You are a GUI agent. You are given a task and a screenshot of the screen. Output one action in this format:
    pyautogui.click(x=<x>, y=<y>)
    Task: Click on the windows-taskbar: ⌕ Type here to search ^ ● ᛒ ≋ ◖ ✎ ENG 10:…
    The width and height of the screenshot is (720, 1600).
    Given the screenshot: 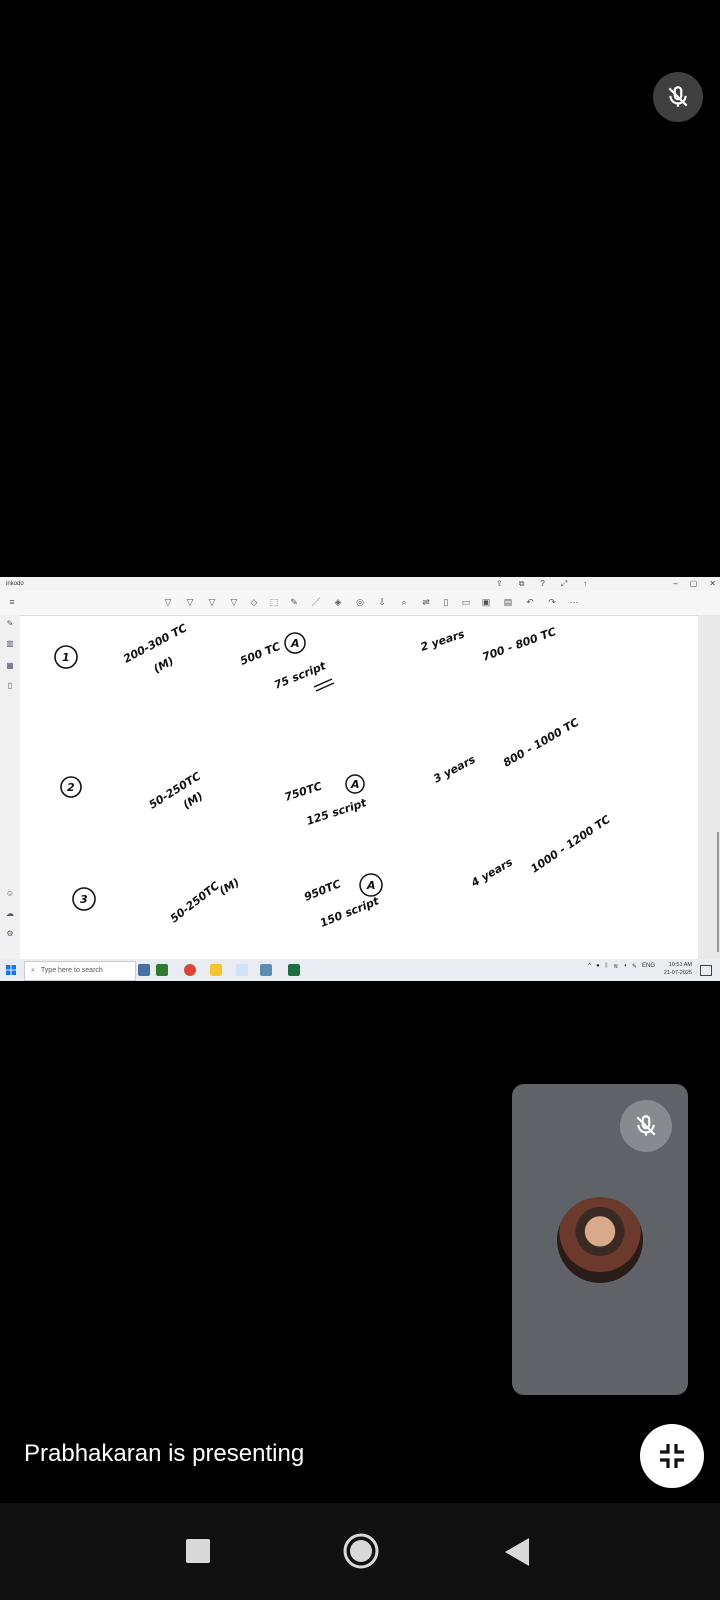 What is the action you would take?
    pyautogui.click(x=360, y=970)
    